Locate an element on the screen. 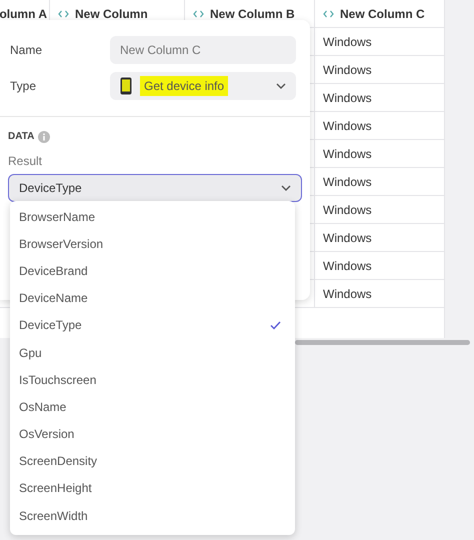  info-icon is located at coordinates (44, 136).